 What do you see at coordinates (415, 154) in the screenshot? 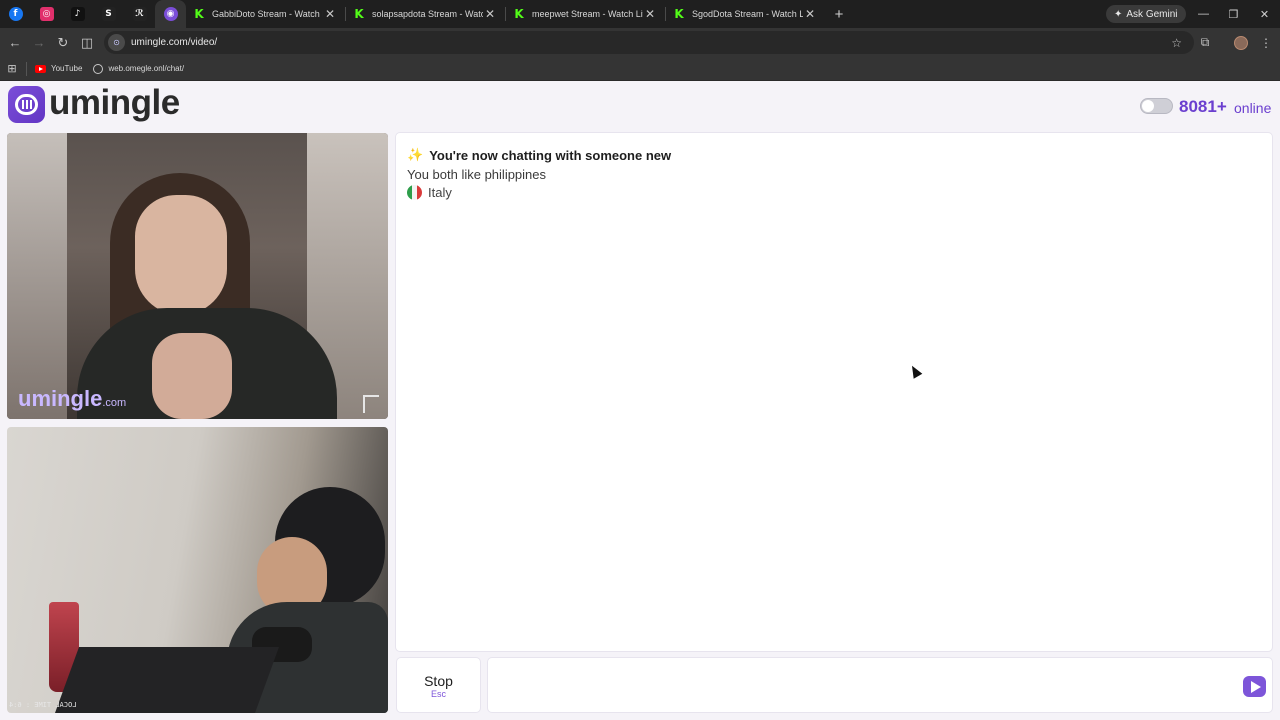
I see `sparkle-icon: ✨` at bounding box center [415, 154].